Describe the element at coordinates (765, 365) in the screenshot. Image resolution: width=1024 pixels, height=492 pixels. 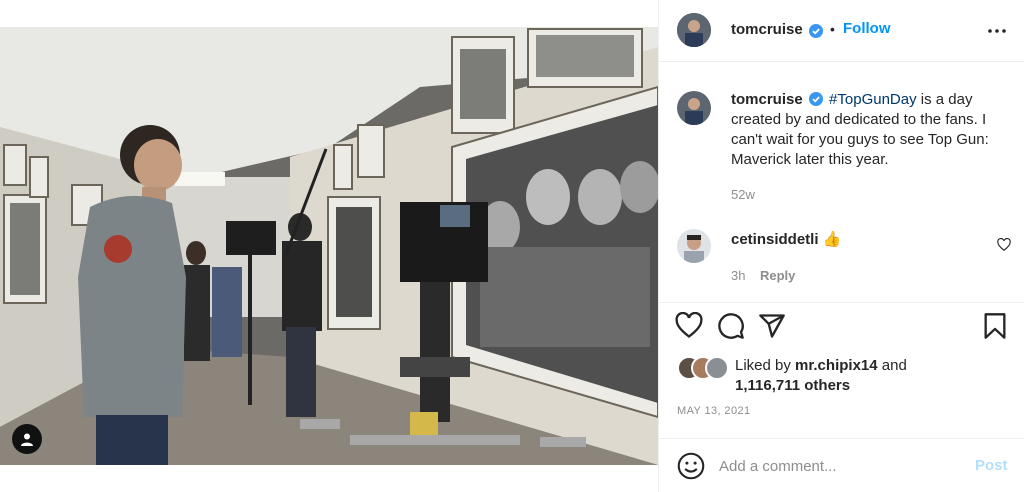
I see `likes-prefix: Liked by` at that location.